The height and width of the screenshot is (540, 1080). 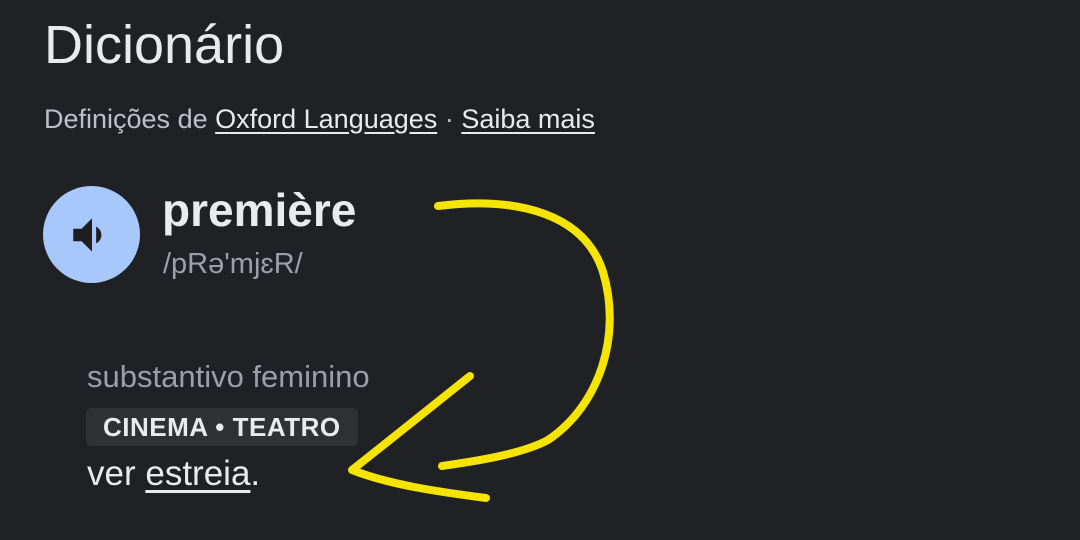 I want to click on volume-icon, so click(x=86, y=234).